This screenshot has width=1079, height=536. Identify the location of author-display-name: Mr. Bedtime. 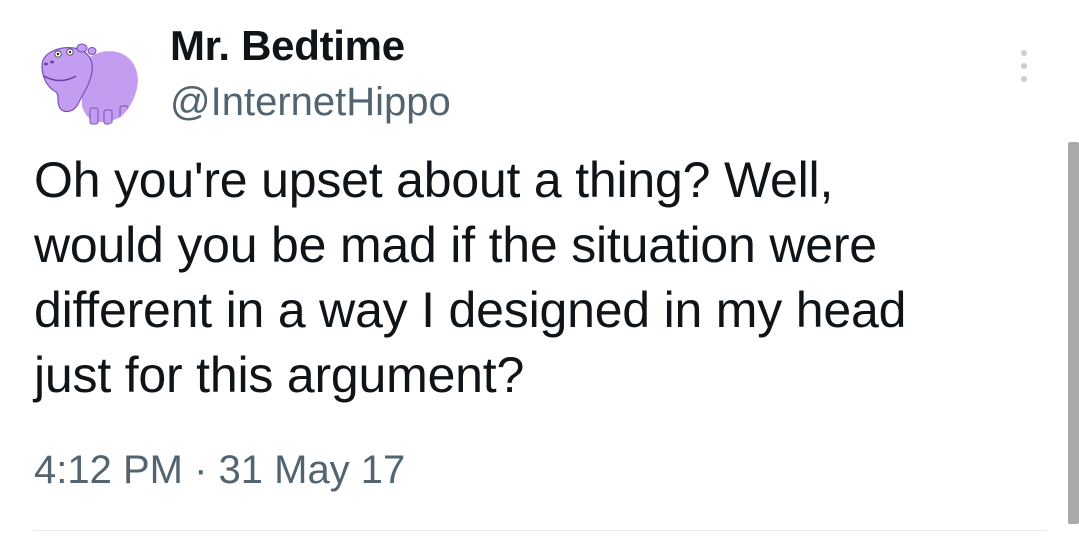
(287, 46).